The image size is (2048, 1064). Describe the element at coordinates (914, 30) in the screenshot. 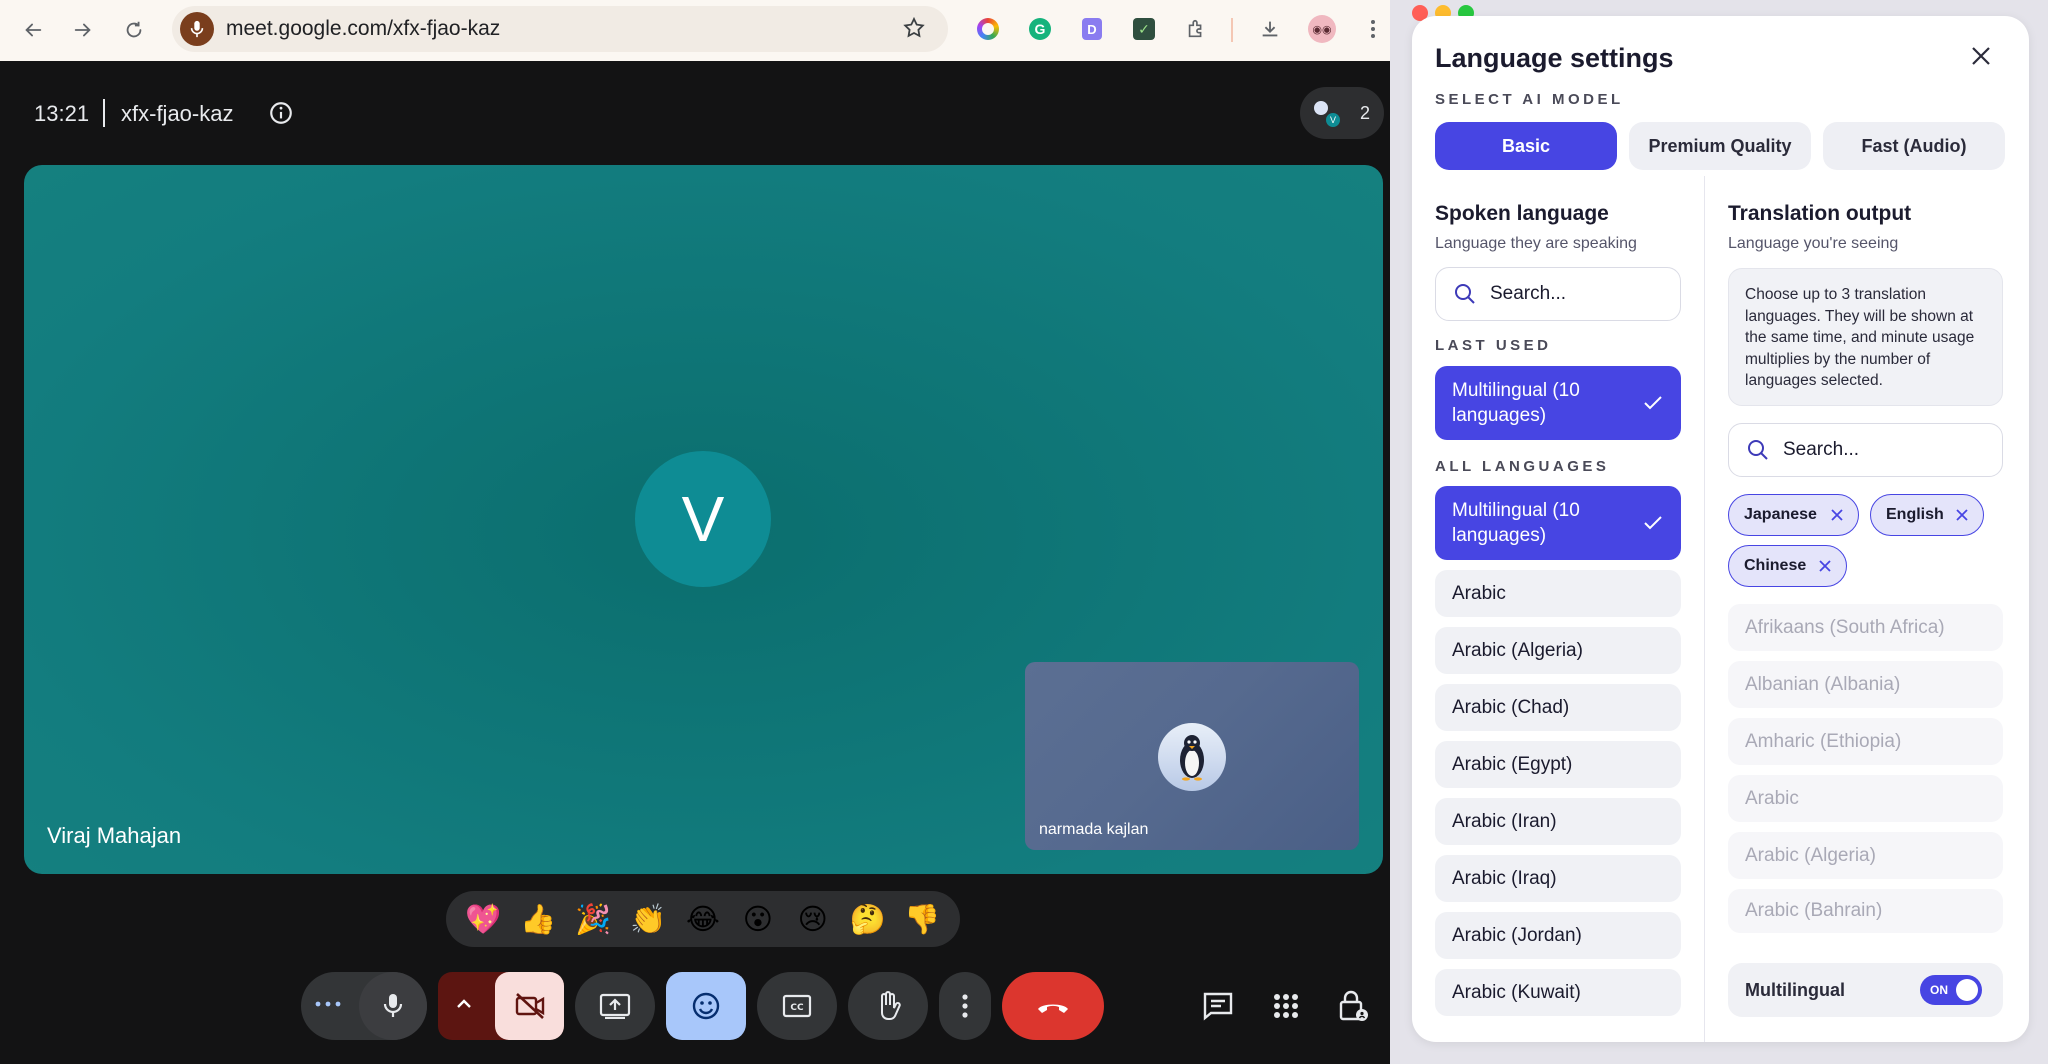

I see `bookmark-star-icon` at that location.